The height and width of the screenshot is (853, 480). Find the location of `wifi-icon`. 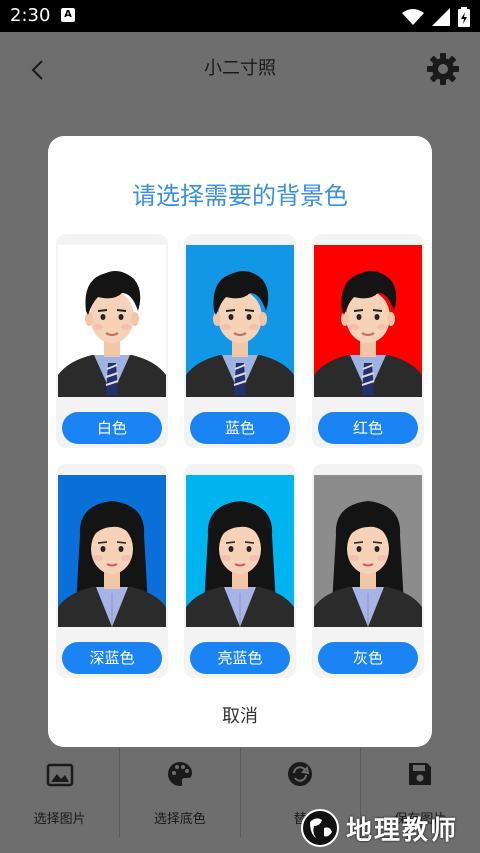

wifi-icon is located at coordinates (413, 17).